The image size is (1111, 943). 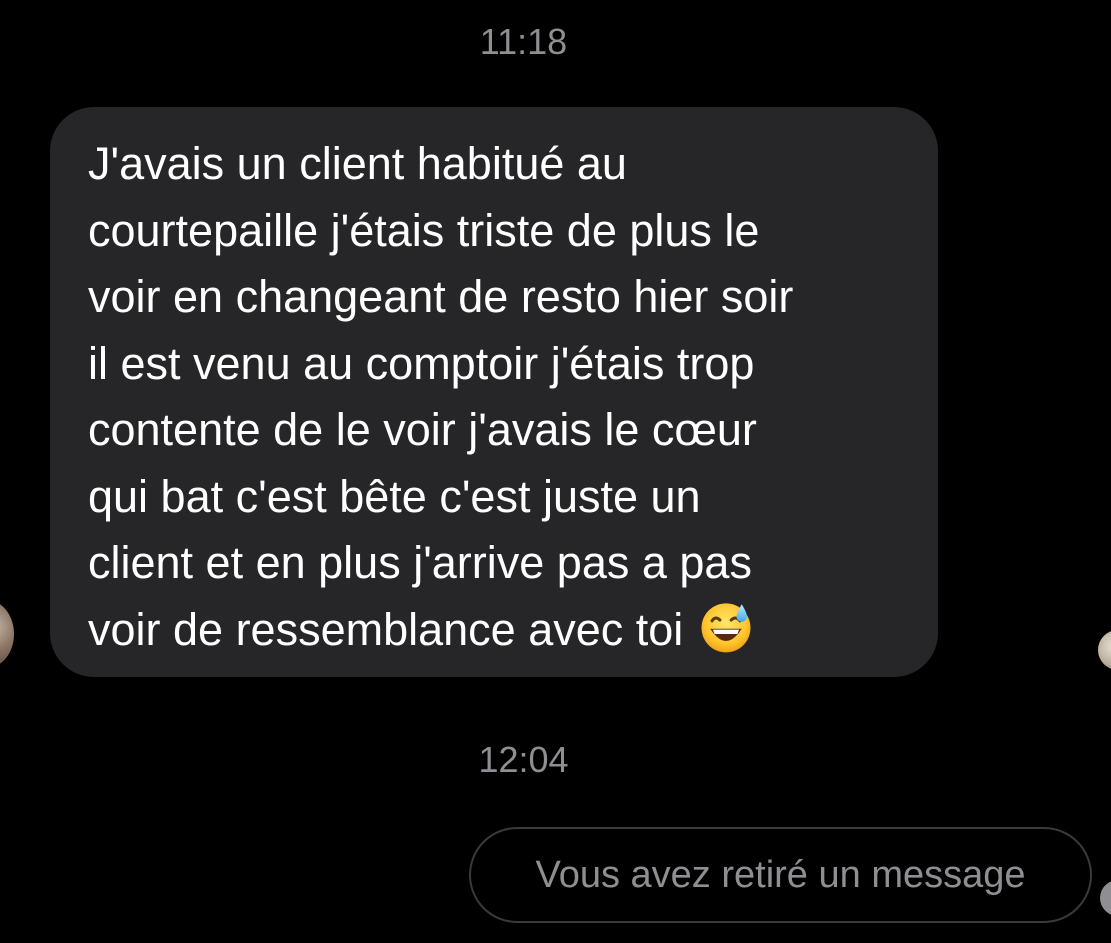 I want to click on message-line: voir de ressemblance avec toi, so click(x=386, y=629).